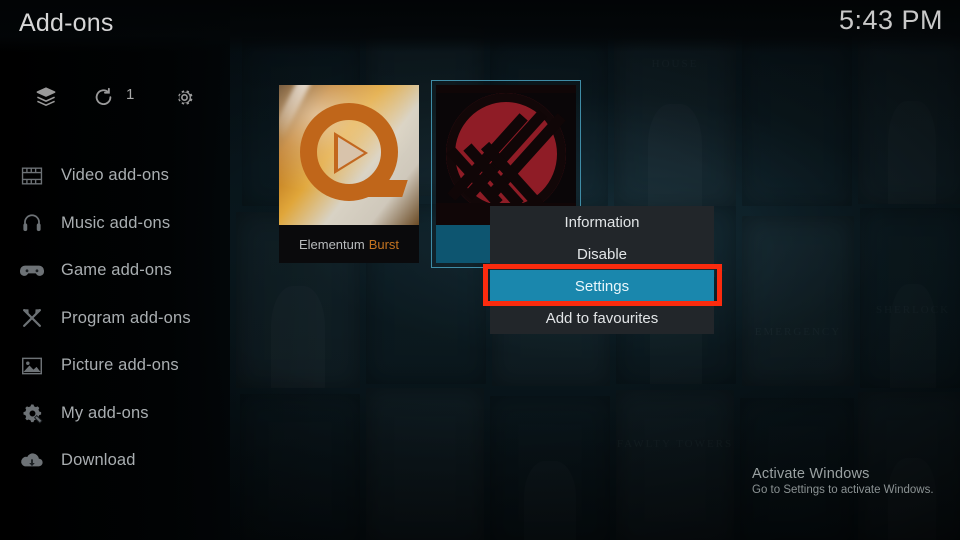 Image resolution: width=960 pixels, height=540 pixels. Describe the element at coordinates (130, 94) in the screenshot. I see `updates-count-badge: 1` at that location.